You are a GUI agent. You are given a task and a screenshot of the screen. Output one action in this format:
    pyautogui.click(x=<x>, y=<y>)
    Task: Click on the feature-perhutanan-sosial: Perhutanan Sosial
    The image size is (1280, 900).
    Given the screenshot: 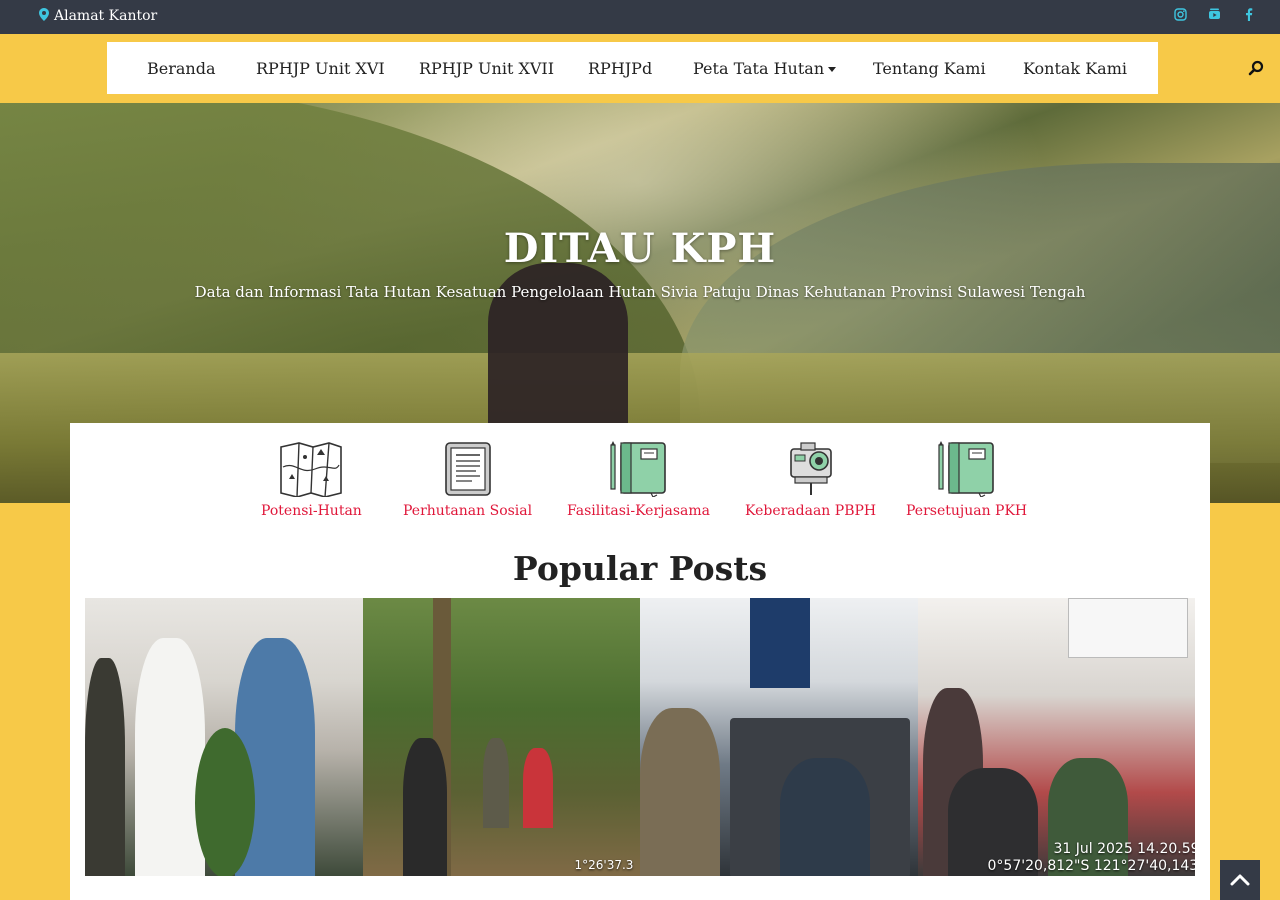 What is the action you would take?
    pyautogui.click(x=467, y=480)
    